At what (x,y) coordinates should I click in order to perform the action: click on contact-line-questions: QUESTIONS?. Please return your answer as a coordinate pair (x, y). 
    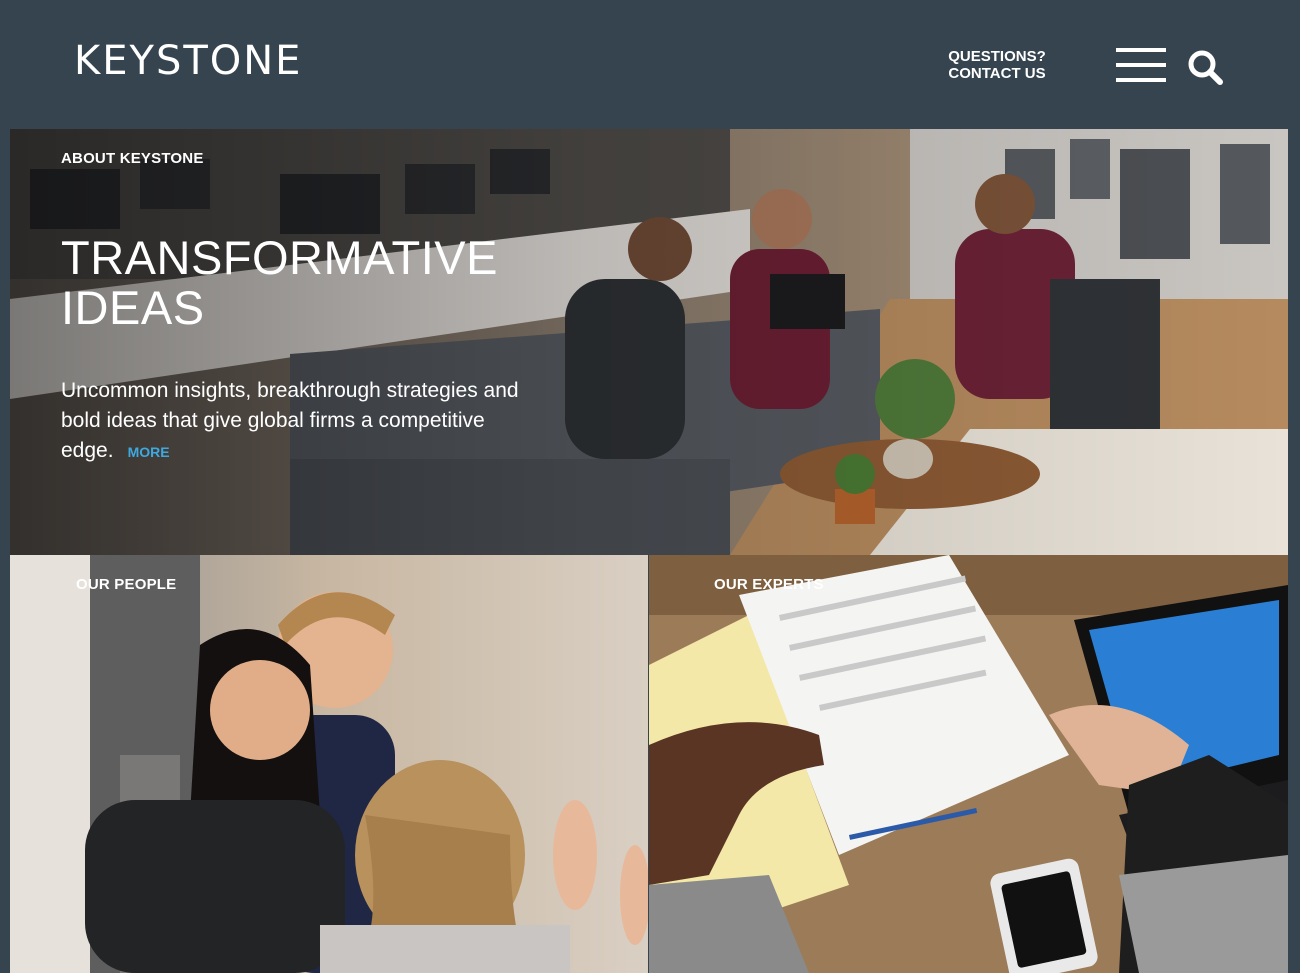
    Looking at the image, I should click on (997, 56).